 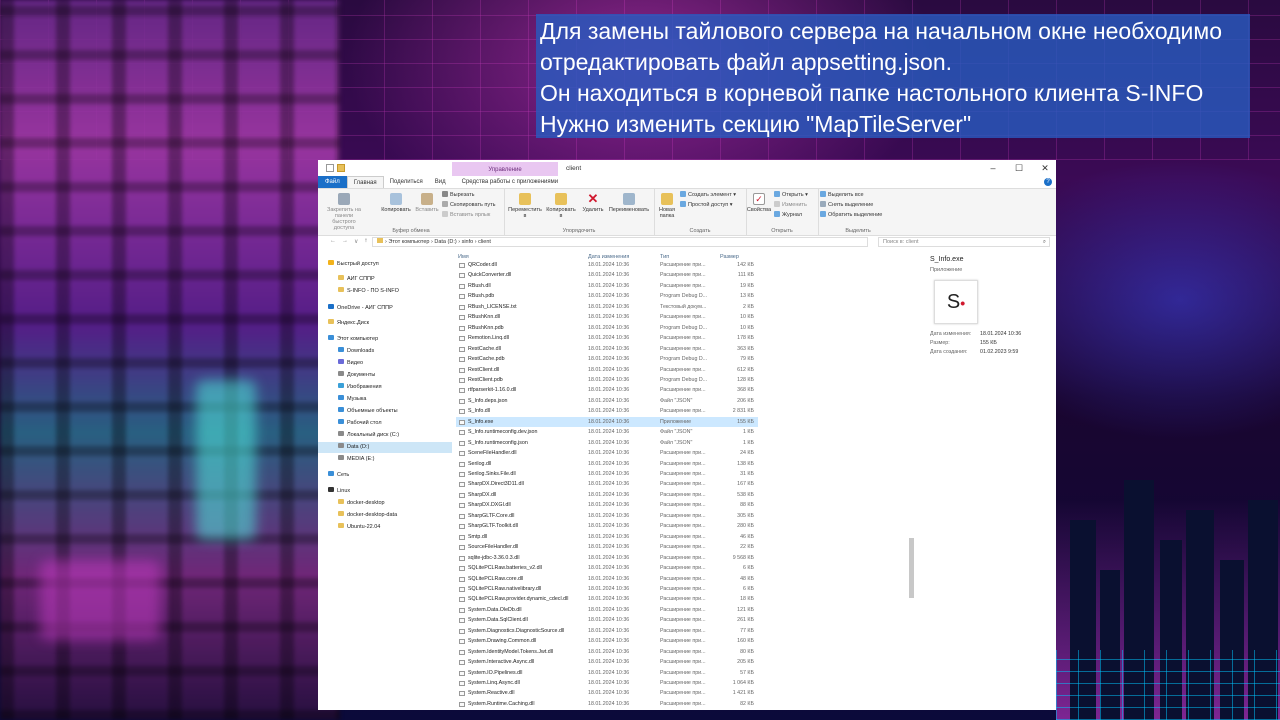 What do you see at coordinates (332, 182) in the screenshot?
I see `tab-file: Файл` at bounding box center [332, 182].